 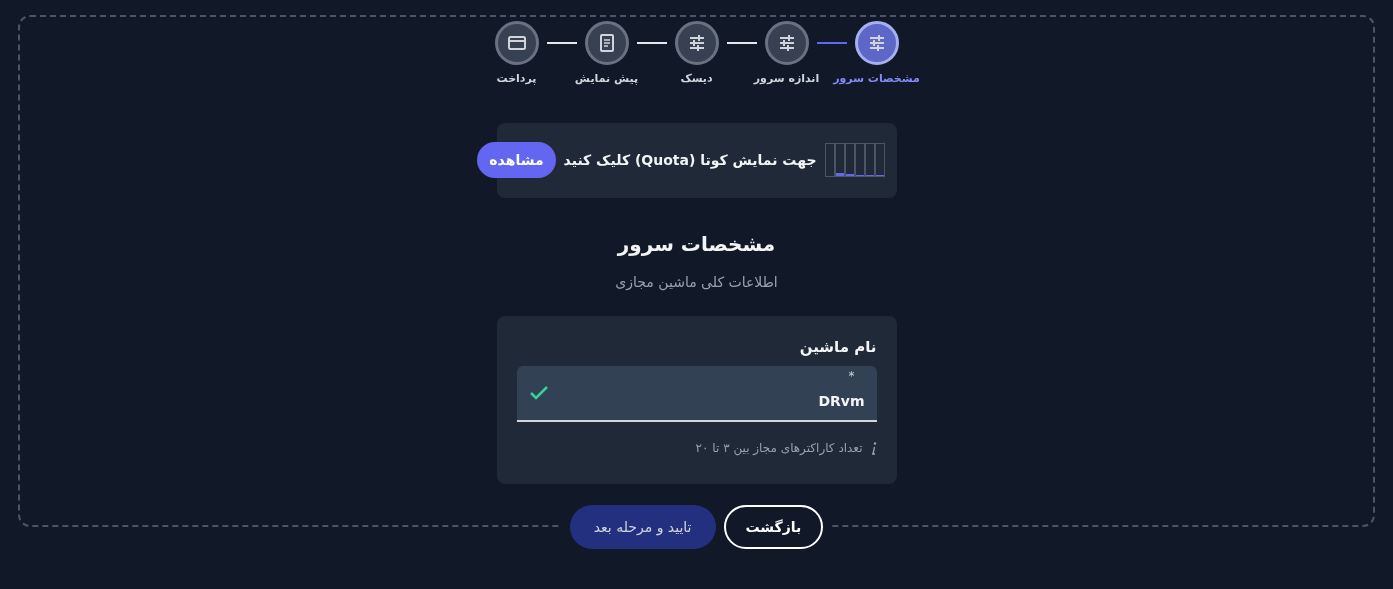 I want to click on machine-name-field: * DRvm, so click(x=696, y=394).